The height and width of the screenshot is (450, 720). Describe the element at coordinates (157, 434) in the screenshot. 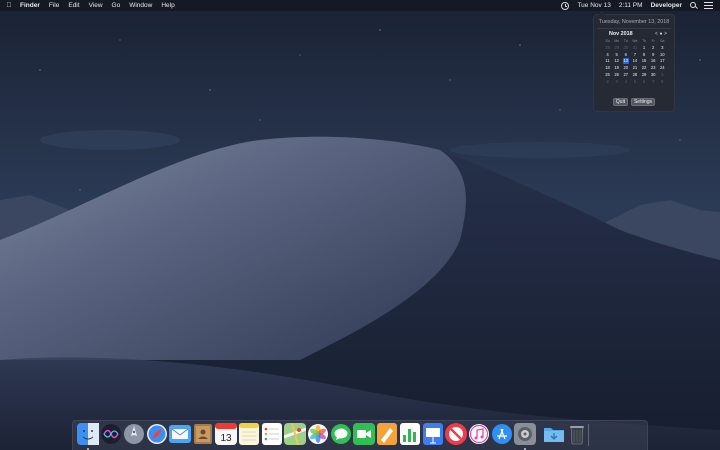

I see `safari-icon` at that location.